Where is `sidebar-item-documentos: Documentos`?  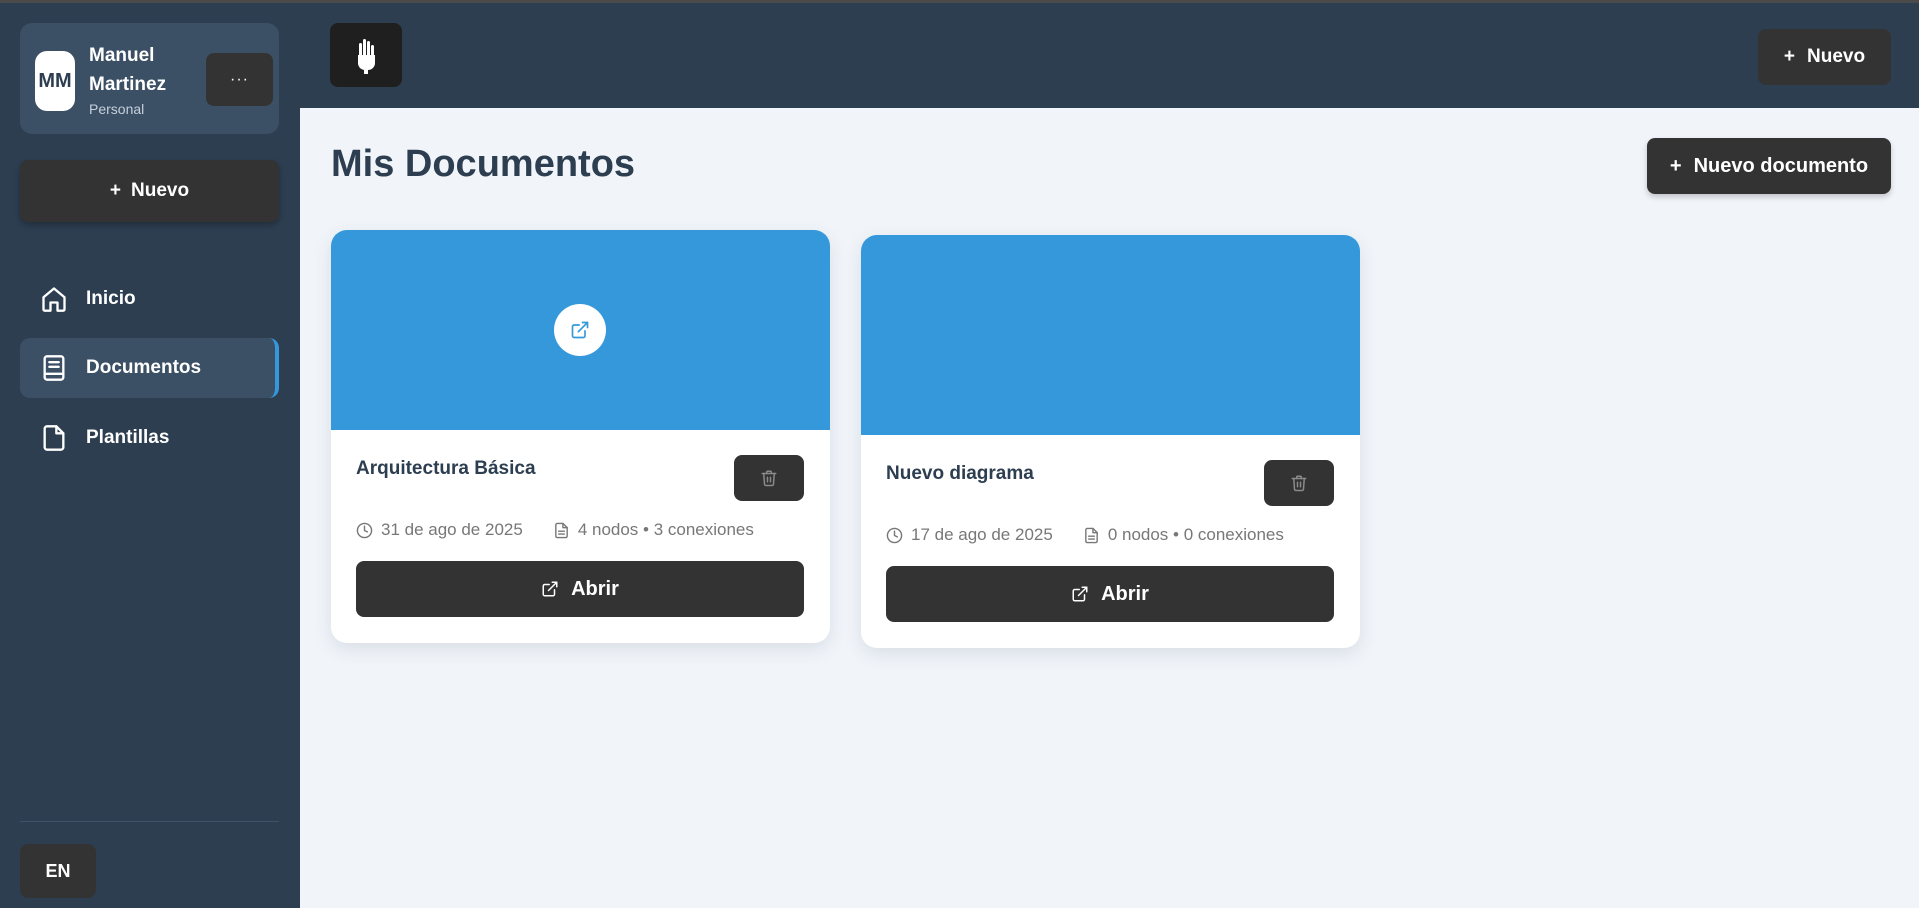 sidebar-item-documentos: Documentos is located at coordinates (149, 368).